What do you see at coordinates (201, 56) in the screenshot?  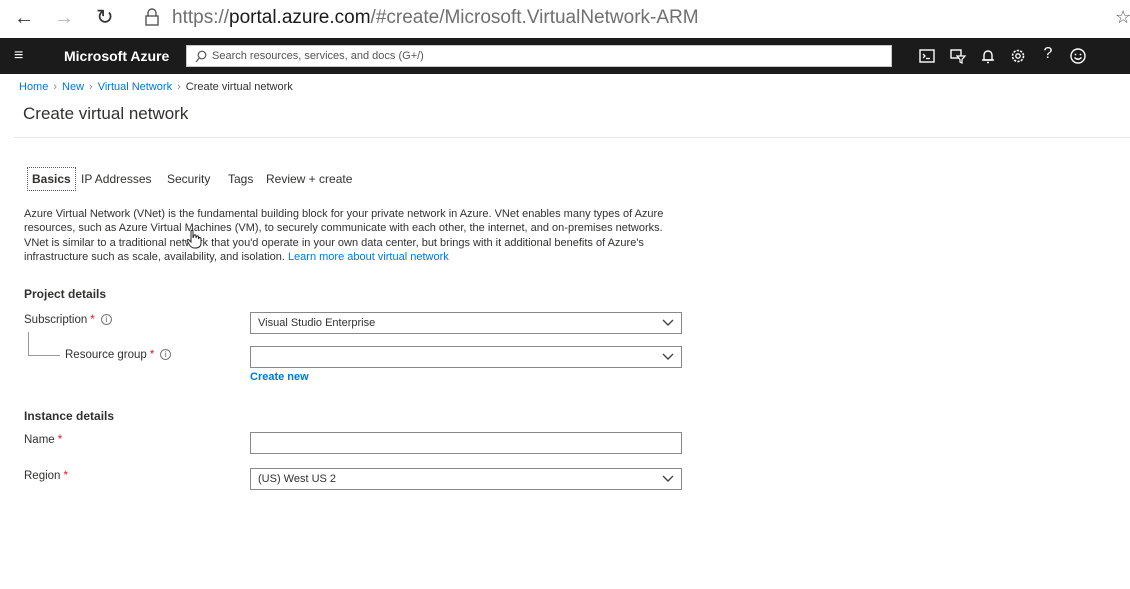 I see `search-icon` at bounding box center [201, 56].